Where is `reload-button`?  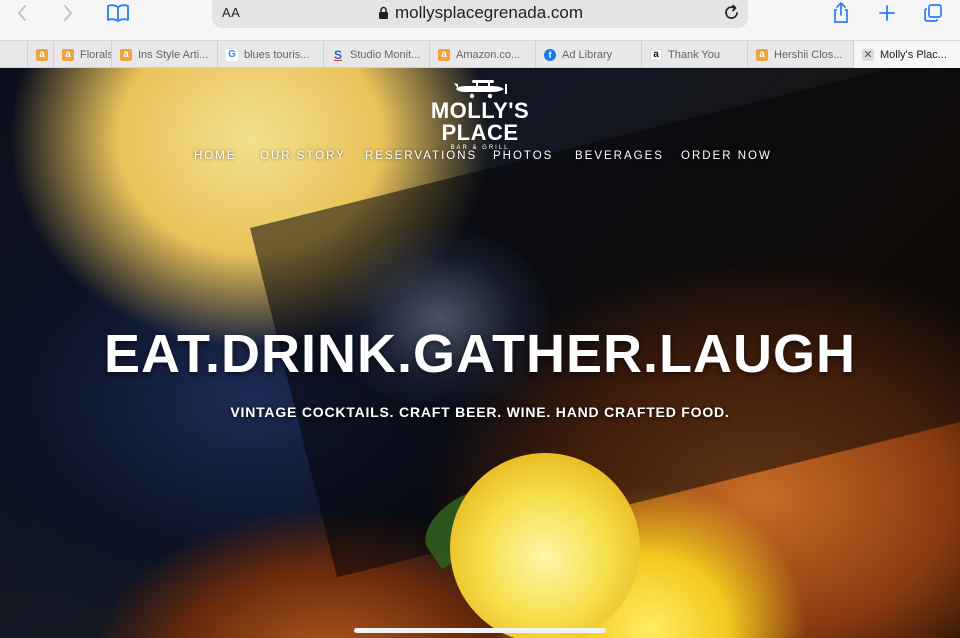
reload-button is located at coordinates (732, 14).